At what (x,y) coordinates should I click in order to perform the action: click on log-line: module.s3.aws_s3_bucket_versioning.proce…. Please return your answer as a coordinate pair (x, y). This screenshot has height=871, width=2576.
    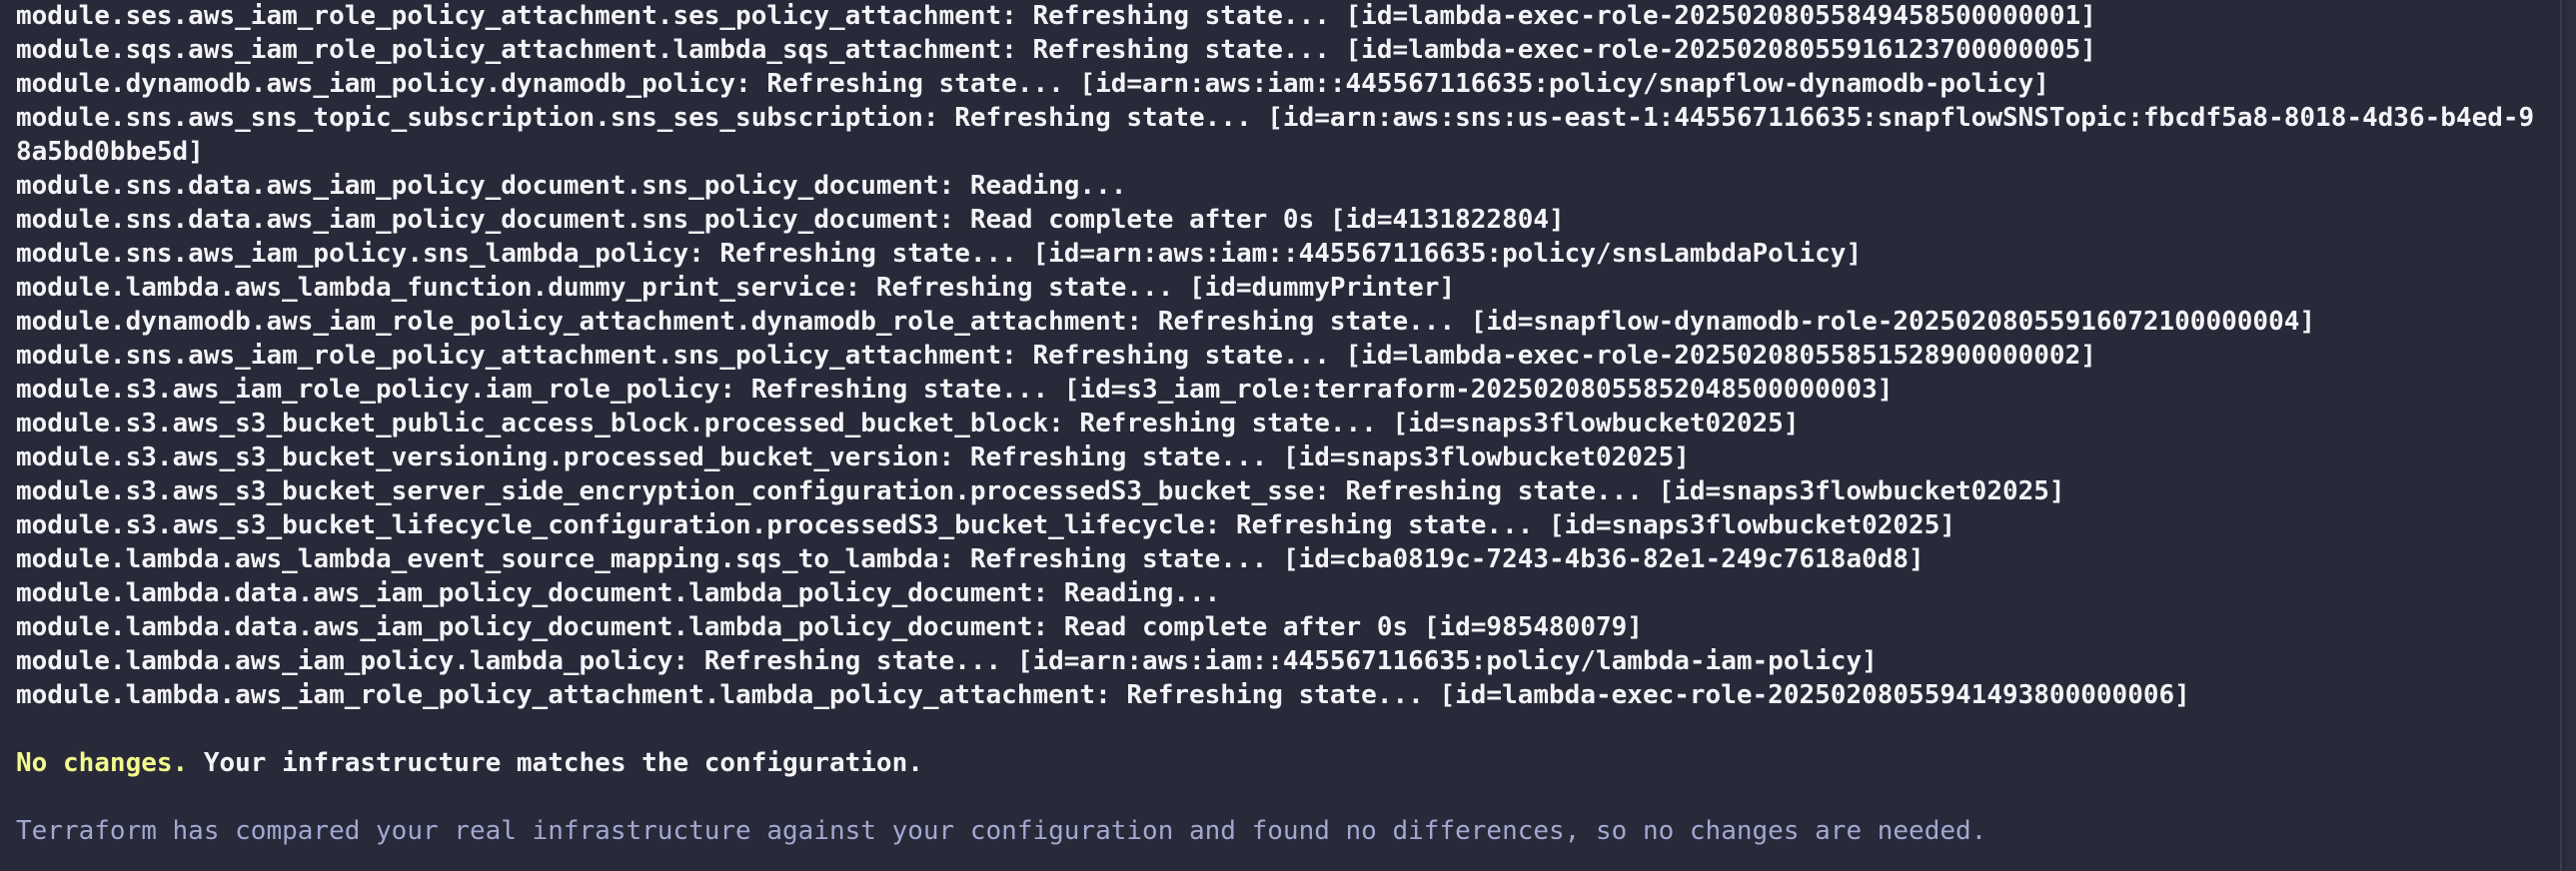
    Looking at the image, I should click on (853, 457).